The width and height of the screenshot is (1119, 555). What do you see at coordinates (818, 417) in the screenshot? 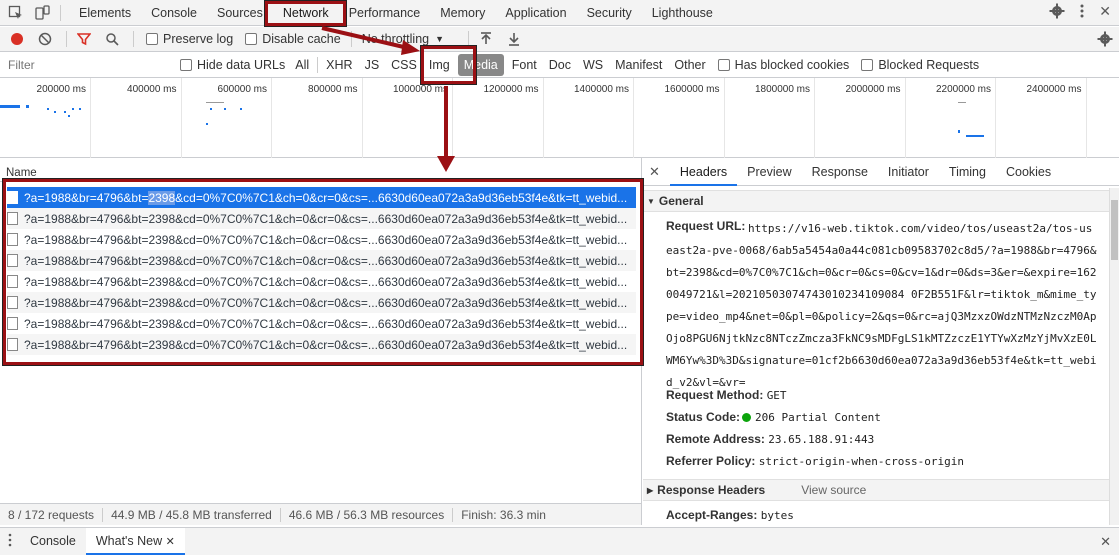
I see `status-code-value: 206 Partial Content` at bounding box center [818, 417].